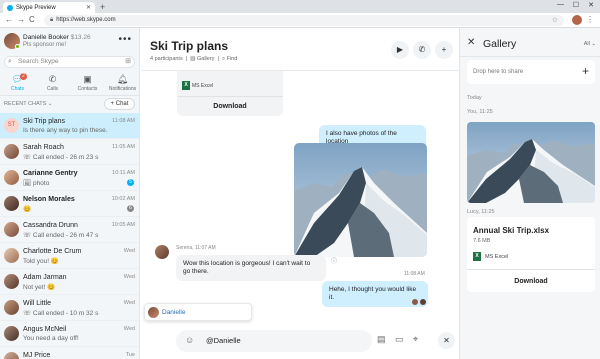 Image resolution: width=600 pixels, height=359 pixels. I want to click on list-item: Will Little ☏ Call ended - 10 m 32 s Wed, so click(69, 308).